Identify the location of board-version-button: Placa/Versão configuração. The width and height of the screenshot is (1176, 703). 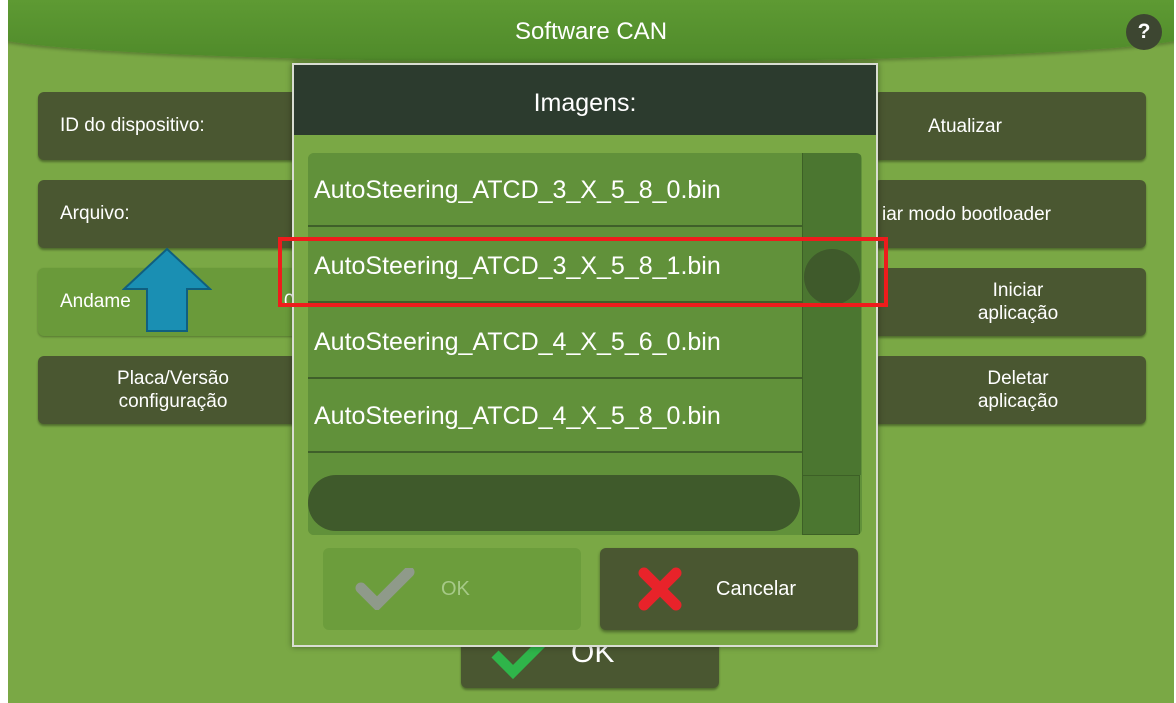
(173, 390).